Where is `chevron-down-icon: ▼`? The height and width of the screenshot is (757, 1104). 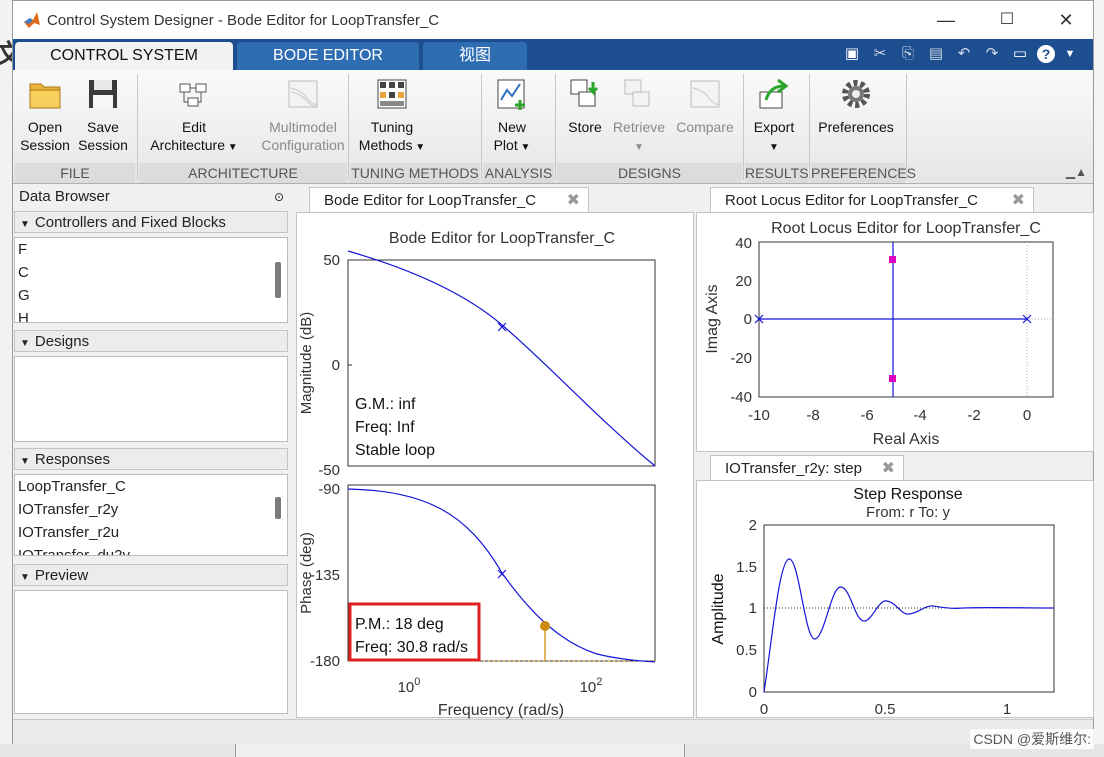
chevron-down-icon: ▼ is located at coordinates (1070, 54).